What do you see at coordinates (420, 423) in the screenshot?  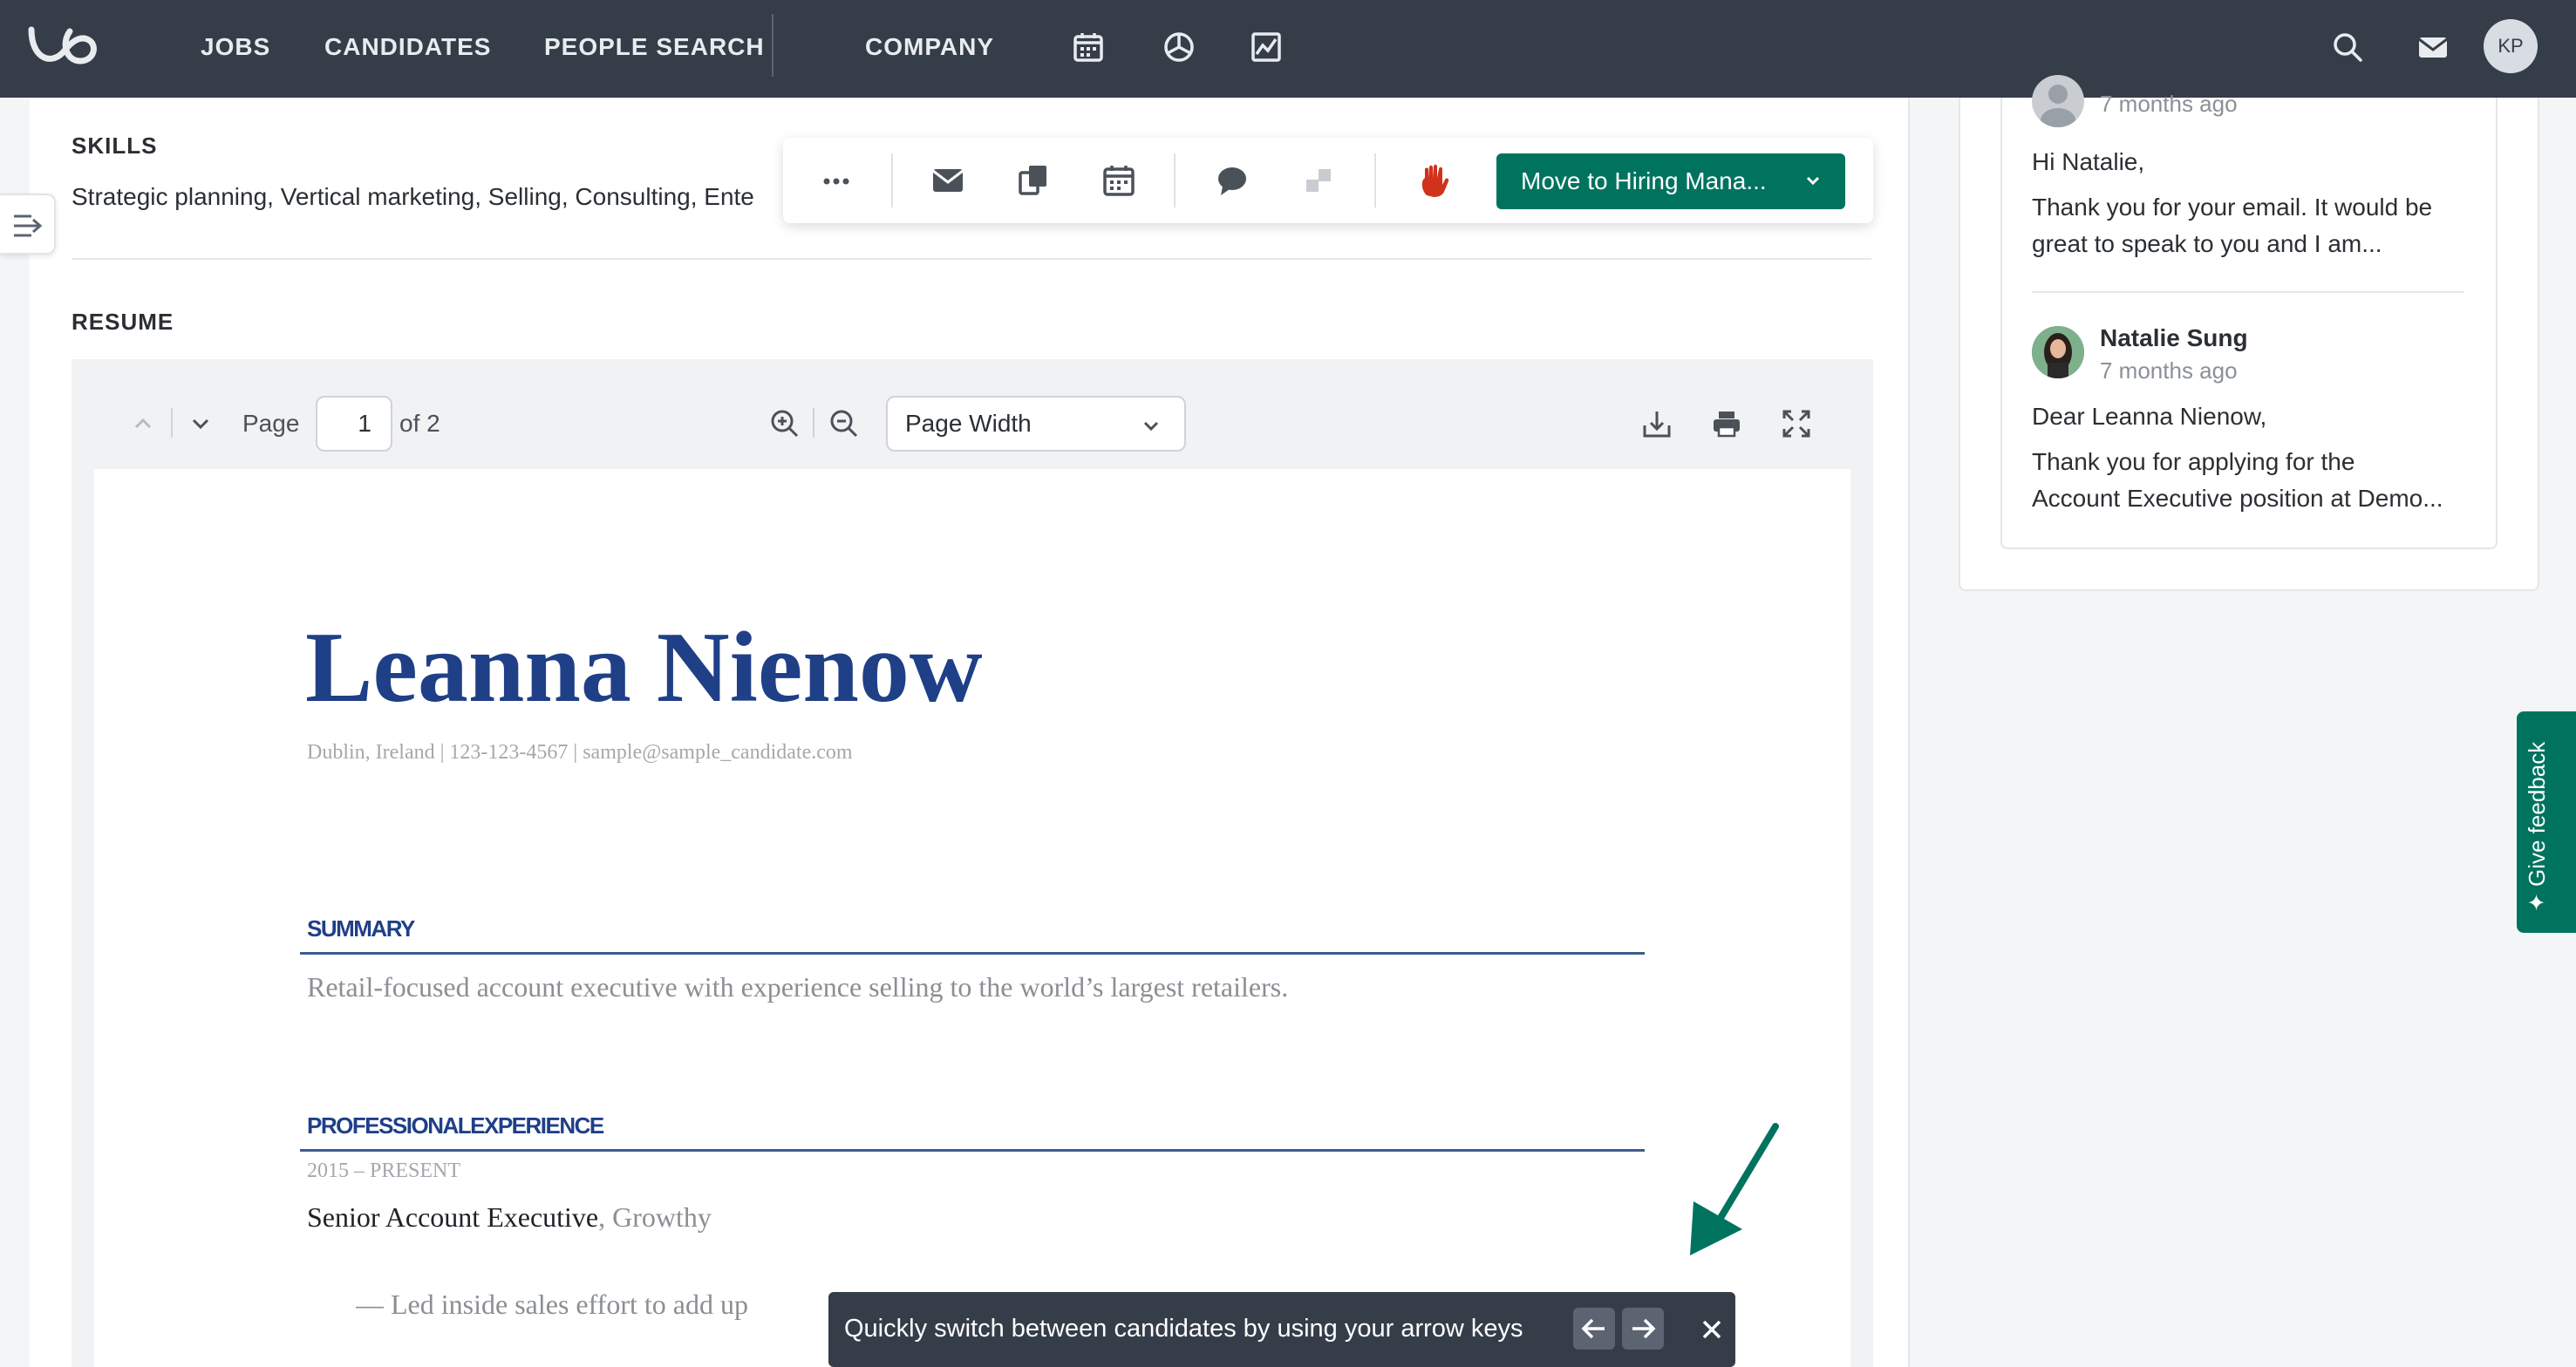 I see `page-total: of 2` at bounding box center [420, 423].